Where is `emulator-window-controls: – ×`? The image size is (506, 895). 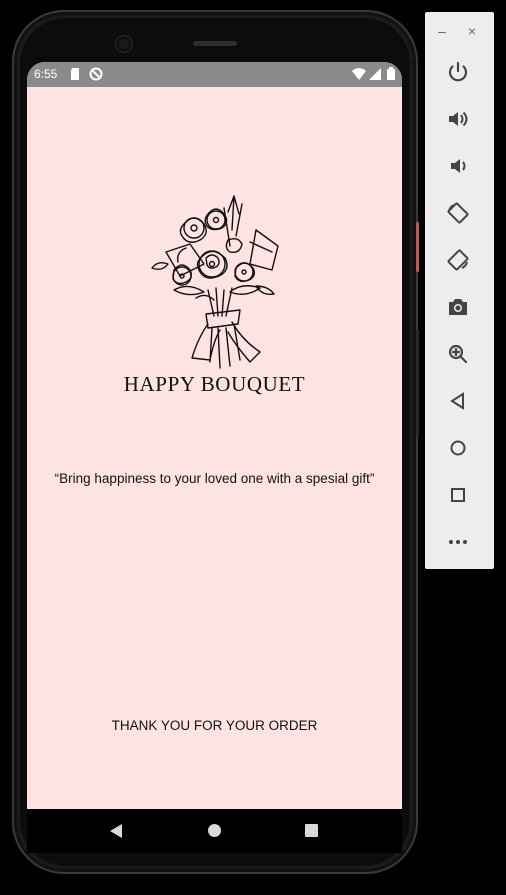
emulator-window-controls: – × is located at coordinates (459, 30).